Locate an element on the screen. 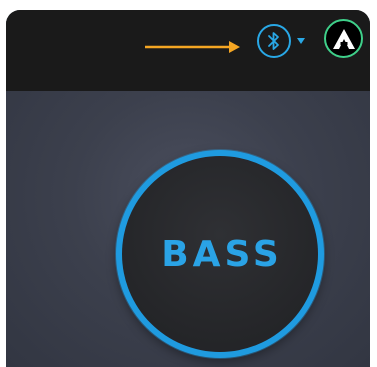 Image resolution: width=377 pixels, height=367 pixels. bluetooth-button is located at coordinates (274, 41).